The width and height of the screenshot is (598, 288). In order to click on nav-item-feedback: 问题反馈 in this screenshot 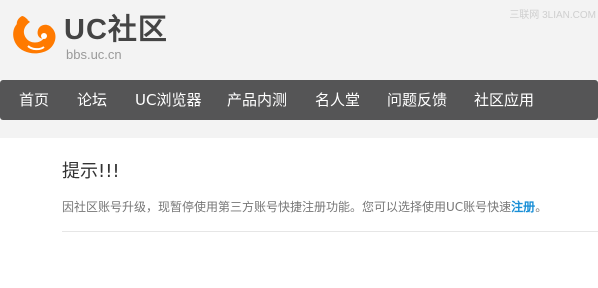, I will do `click(417, 100)`.